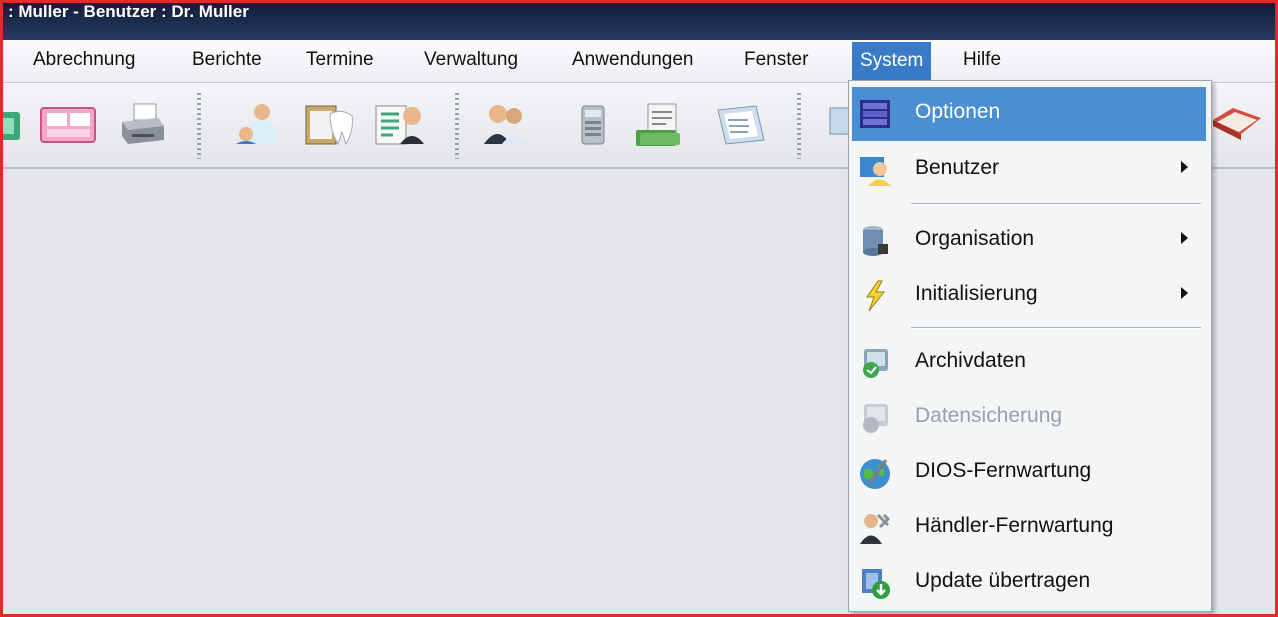 The image size is (1278, 617). What do you see at coordinates (975, 238) in the screenshot?
I see `menu-option-label: Organisation` at bounding box center [975, 238].